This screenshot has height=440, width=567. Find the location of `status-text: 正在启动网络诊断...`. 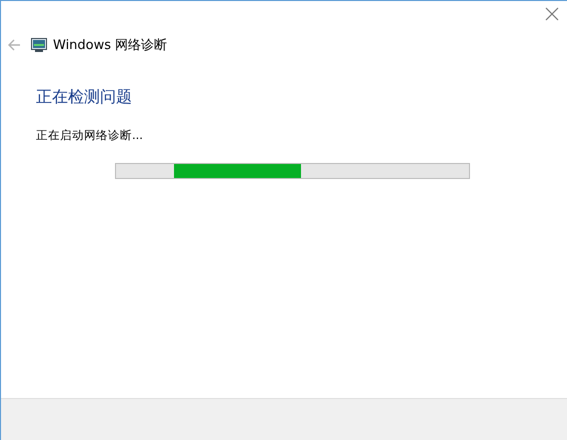

status-text: 正在启动网络诊断... is located at coordinates (90, 135).